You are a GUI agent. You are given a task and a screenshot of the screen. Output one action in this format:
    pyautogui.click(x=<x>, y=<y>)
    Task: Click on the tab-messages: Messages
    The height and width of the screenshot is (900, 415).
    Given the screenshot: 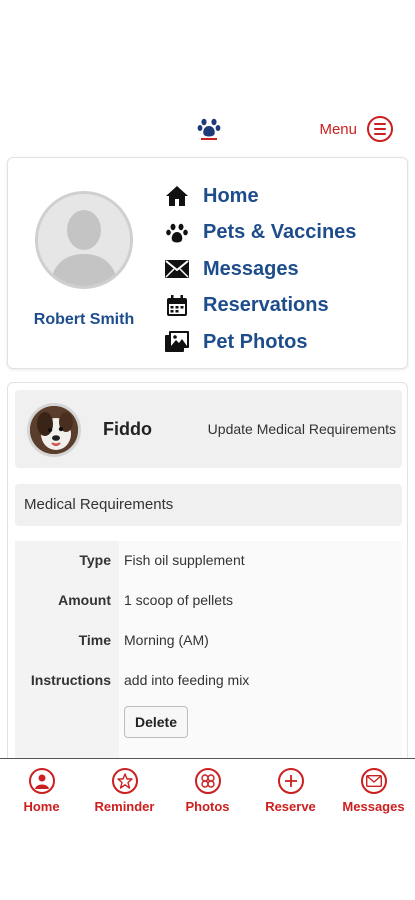 What is the action you would take?
    pyautogui.click(x=373, y=789)
    